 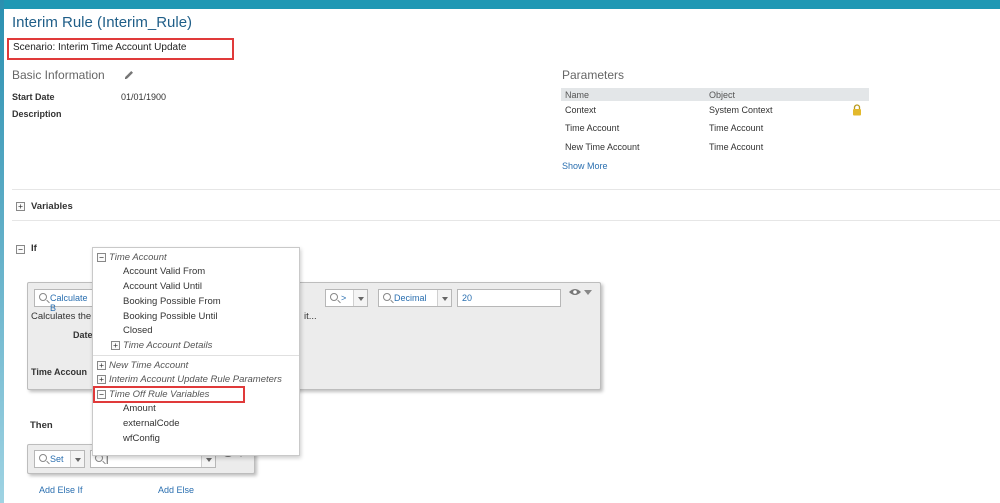 What do you see at coordinates (410, 298) in the screenshot?
I see `type-text: Decimal` at bounding box center [410, 298].